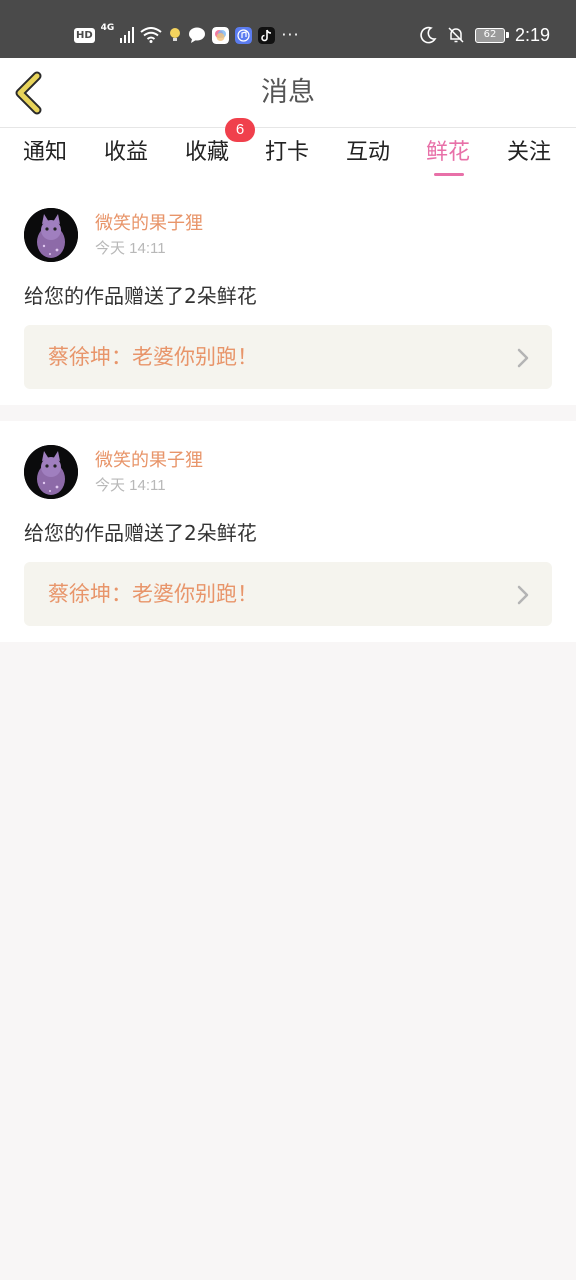 The image size is (576, 1280). Describe the element at coordinates (107, 28) in the screenshot. I see `network-label: 4G` at that location.